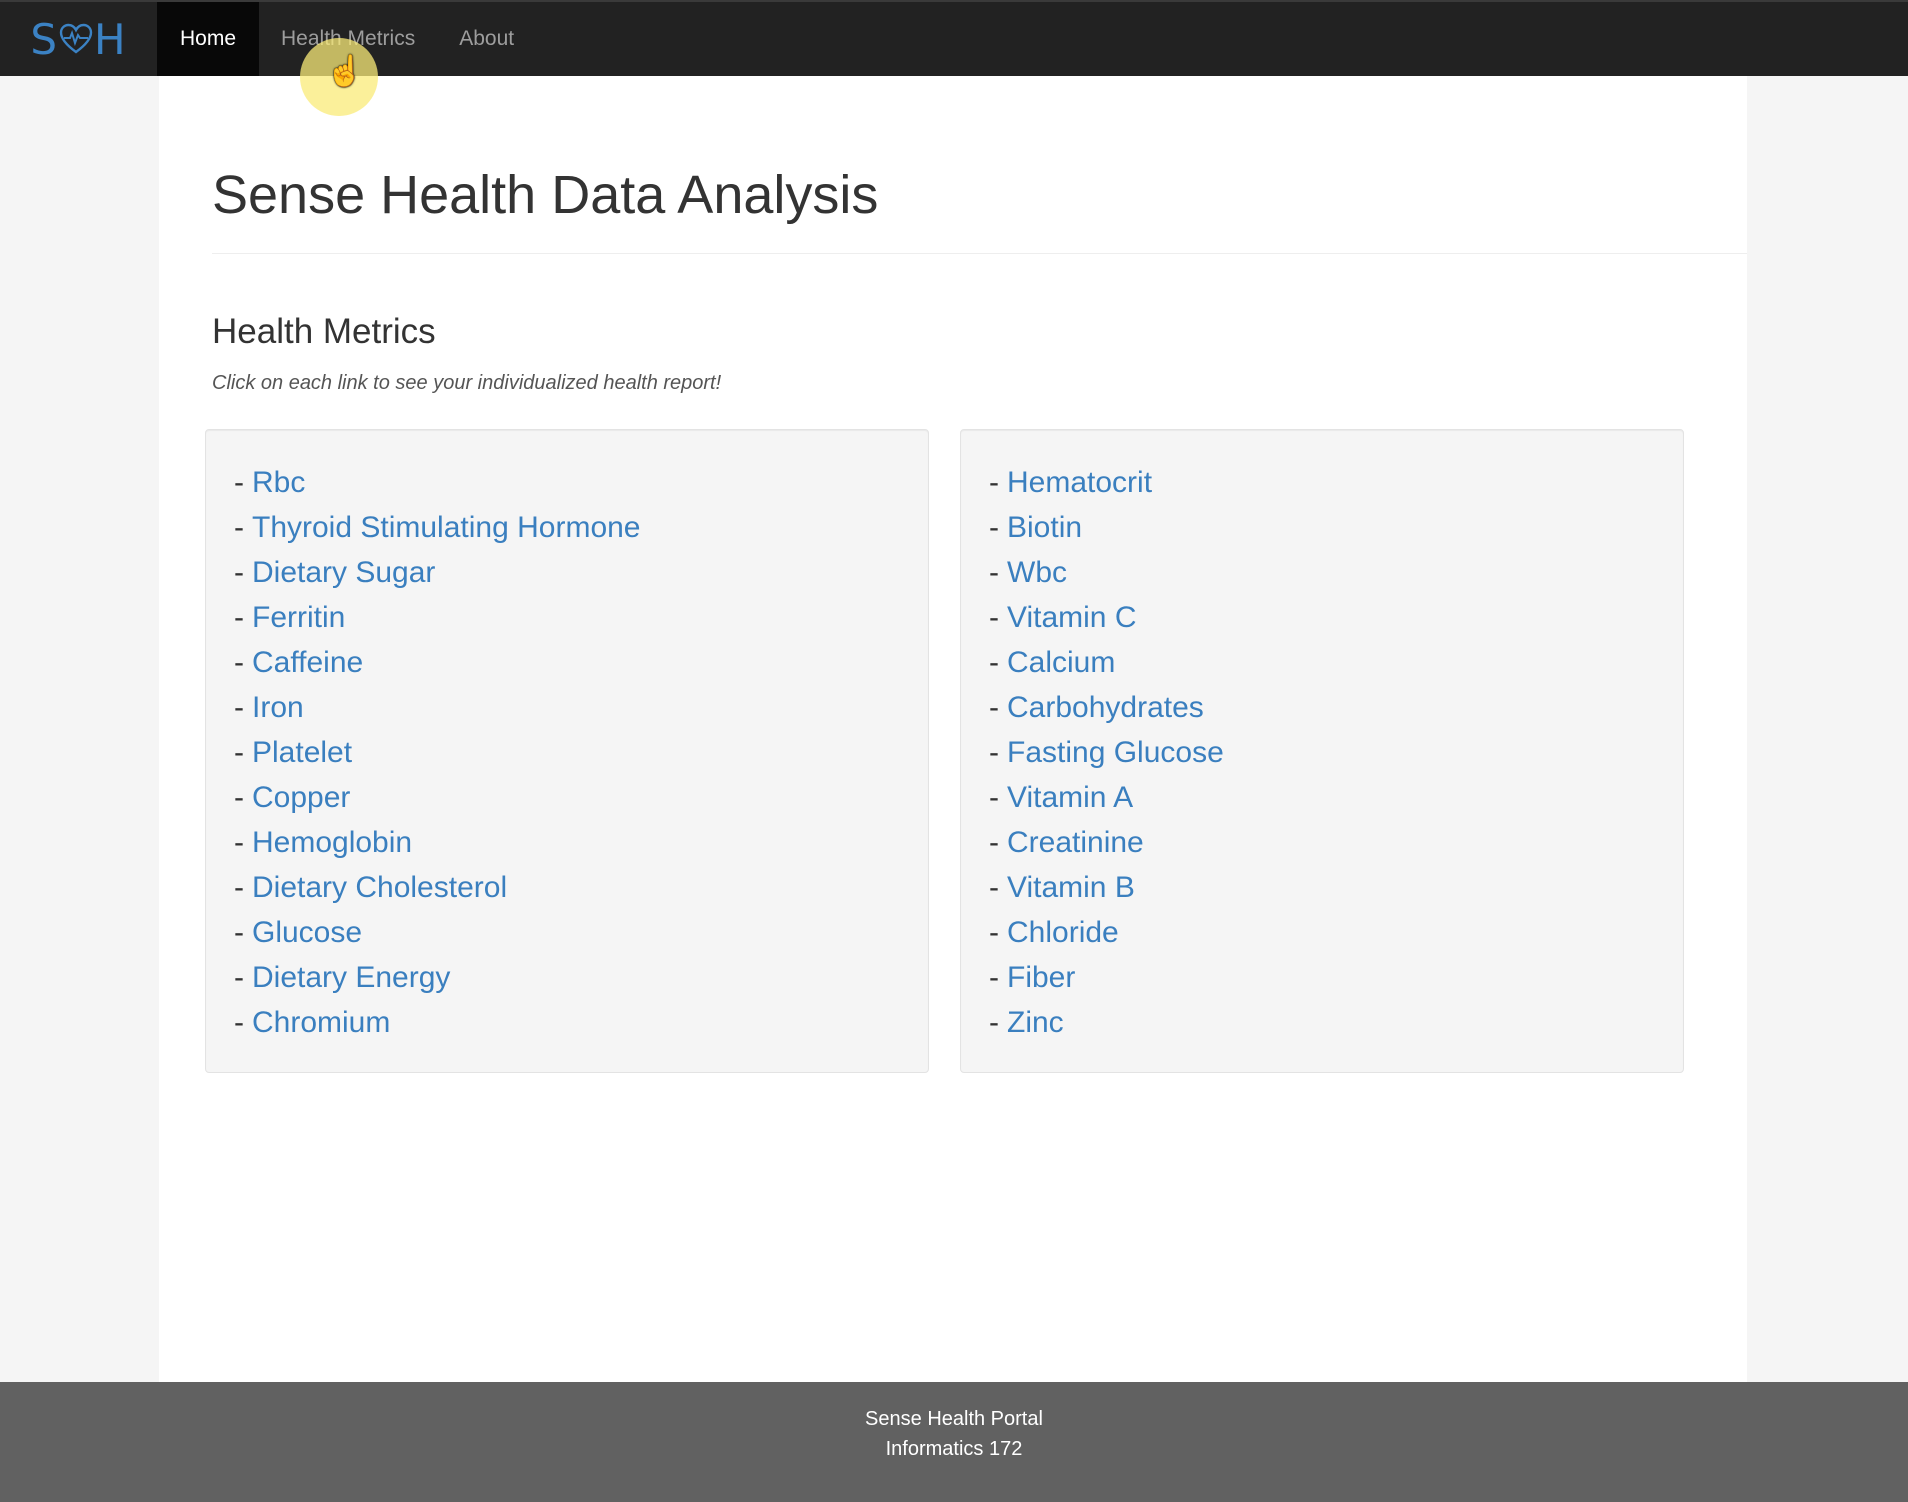 The image size is (1908, 1502). What do you see at coordinates (581, 842) in the screenshot?
I see `metric-item: - Hemoglobin` at bounding box center [581, 842].